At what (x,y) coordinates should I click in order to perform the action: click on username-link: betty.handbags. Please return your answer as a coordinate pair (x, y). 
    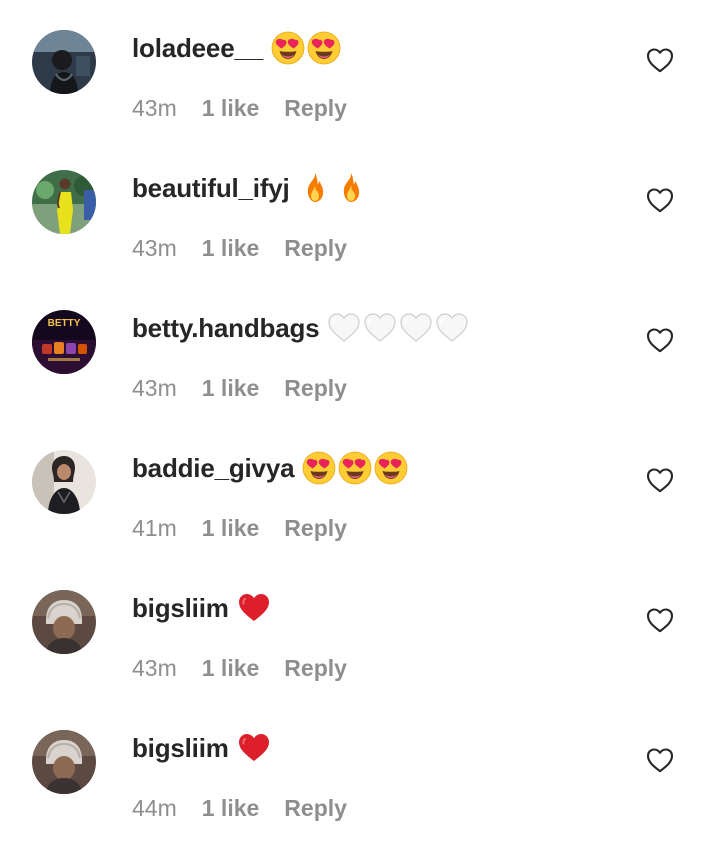
    Looking at the image, I should click on (226, 328).